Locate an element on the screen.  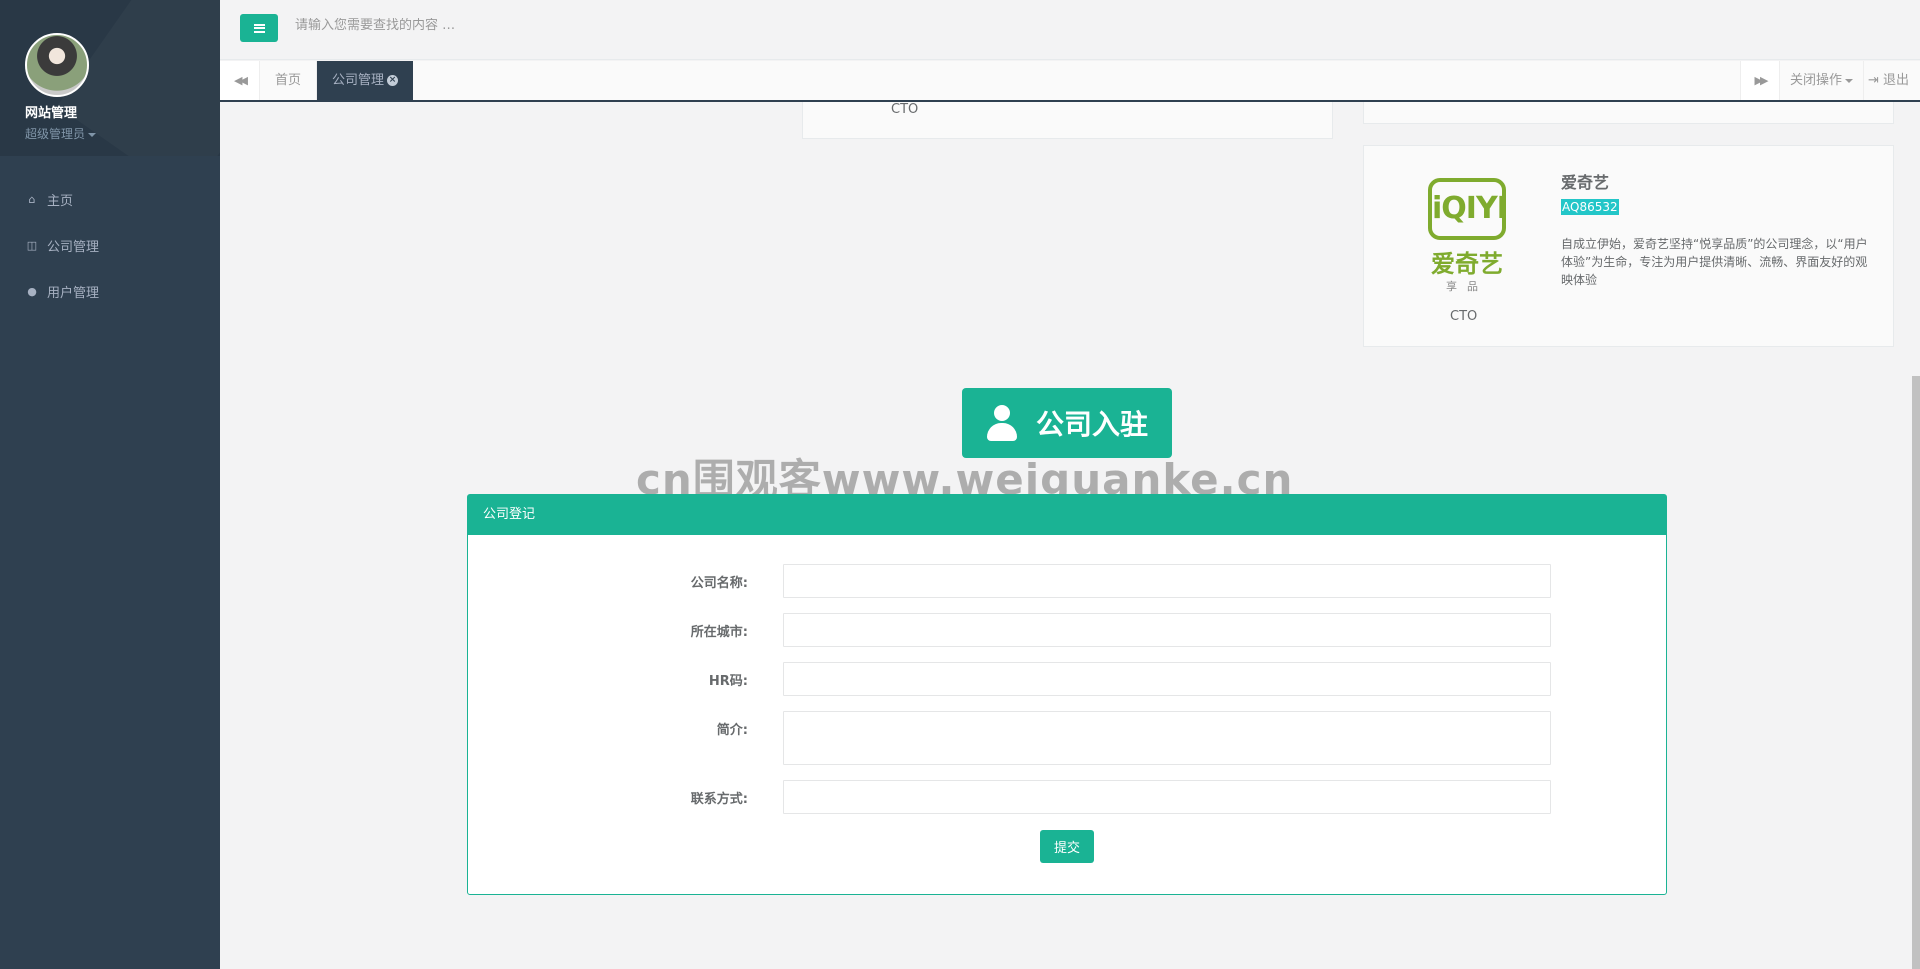
page-tabs-bar: ◀◀ 首页 公司管理 × ▶▶ 关闭操作 ⇥ 退出 is located at coordinates (1070, 81).